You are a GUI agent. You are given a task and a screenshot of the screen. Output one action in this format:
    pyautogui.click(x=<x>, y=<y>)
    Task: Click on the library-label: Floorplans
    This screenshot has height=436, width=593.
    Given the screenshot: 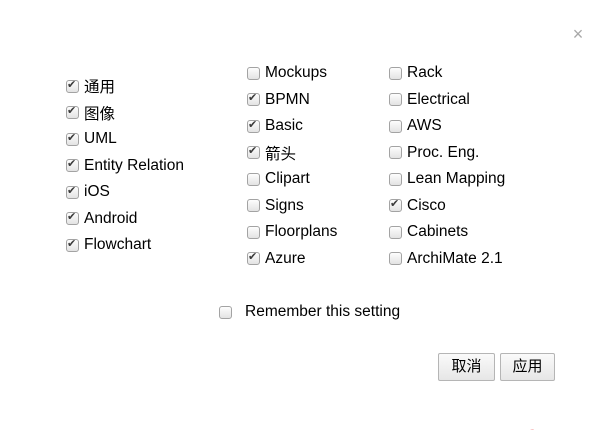 What is the action you would take?
    pyautogui.click(x=301, y=232)
    